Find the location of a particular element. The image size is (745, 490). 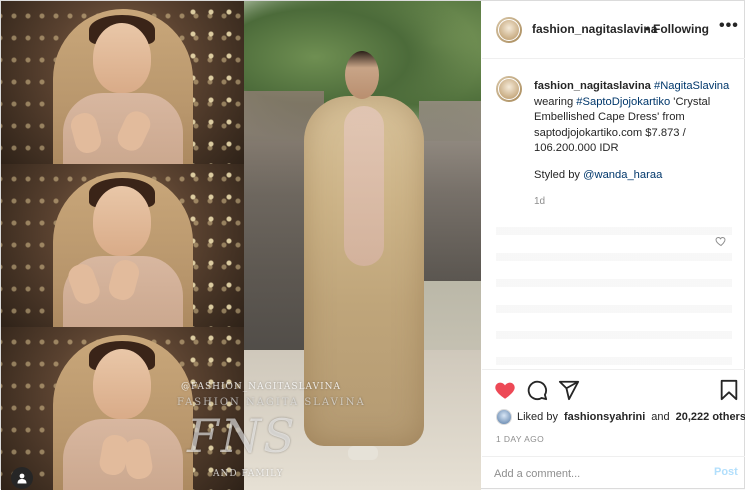

author-username: fashion_nagitaslavina is located at coordinates (594, 29).